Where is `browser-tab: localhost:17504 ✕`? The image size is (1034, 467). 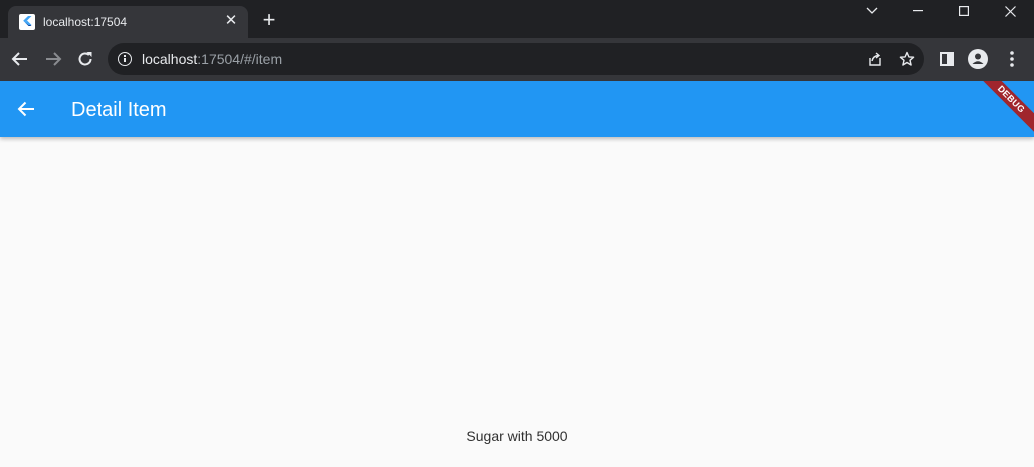 browser-tab: localhost:17504 ✕ is located at coordinates (128, 22).